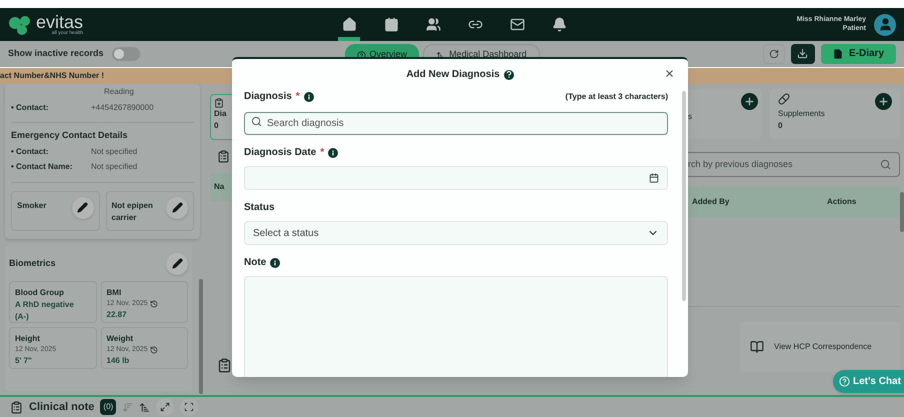 This screenshot has width=904, height=417. What do you see at coordinates (740, 164) in the screenshot?
I see `search-placeholder: rch by previous diagnoses` at bounding box center [740, 164].